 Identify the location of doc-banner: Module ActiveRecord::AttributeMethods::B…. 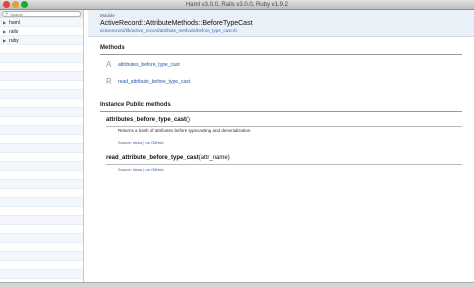
(281, 23).